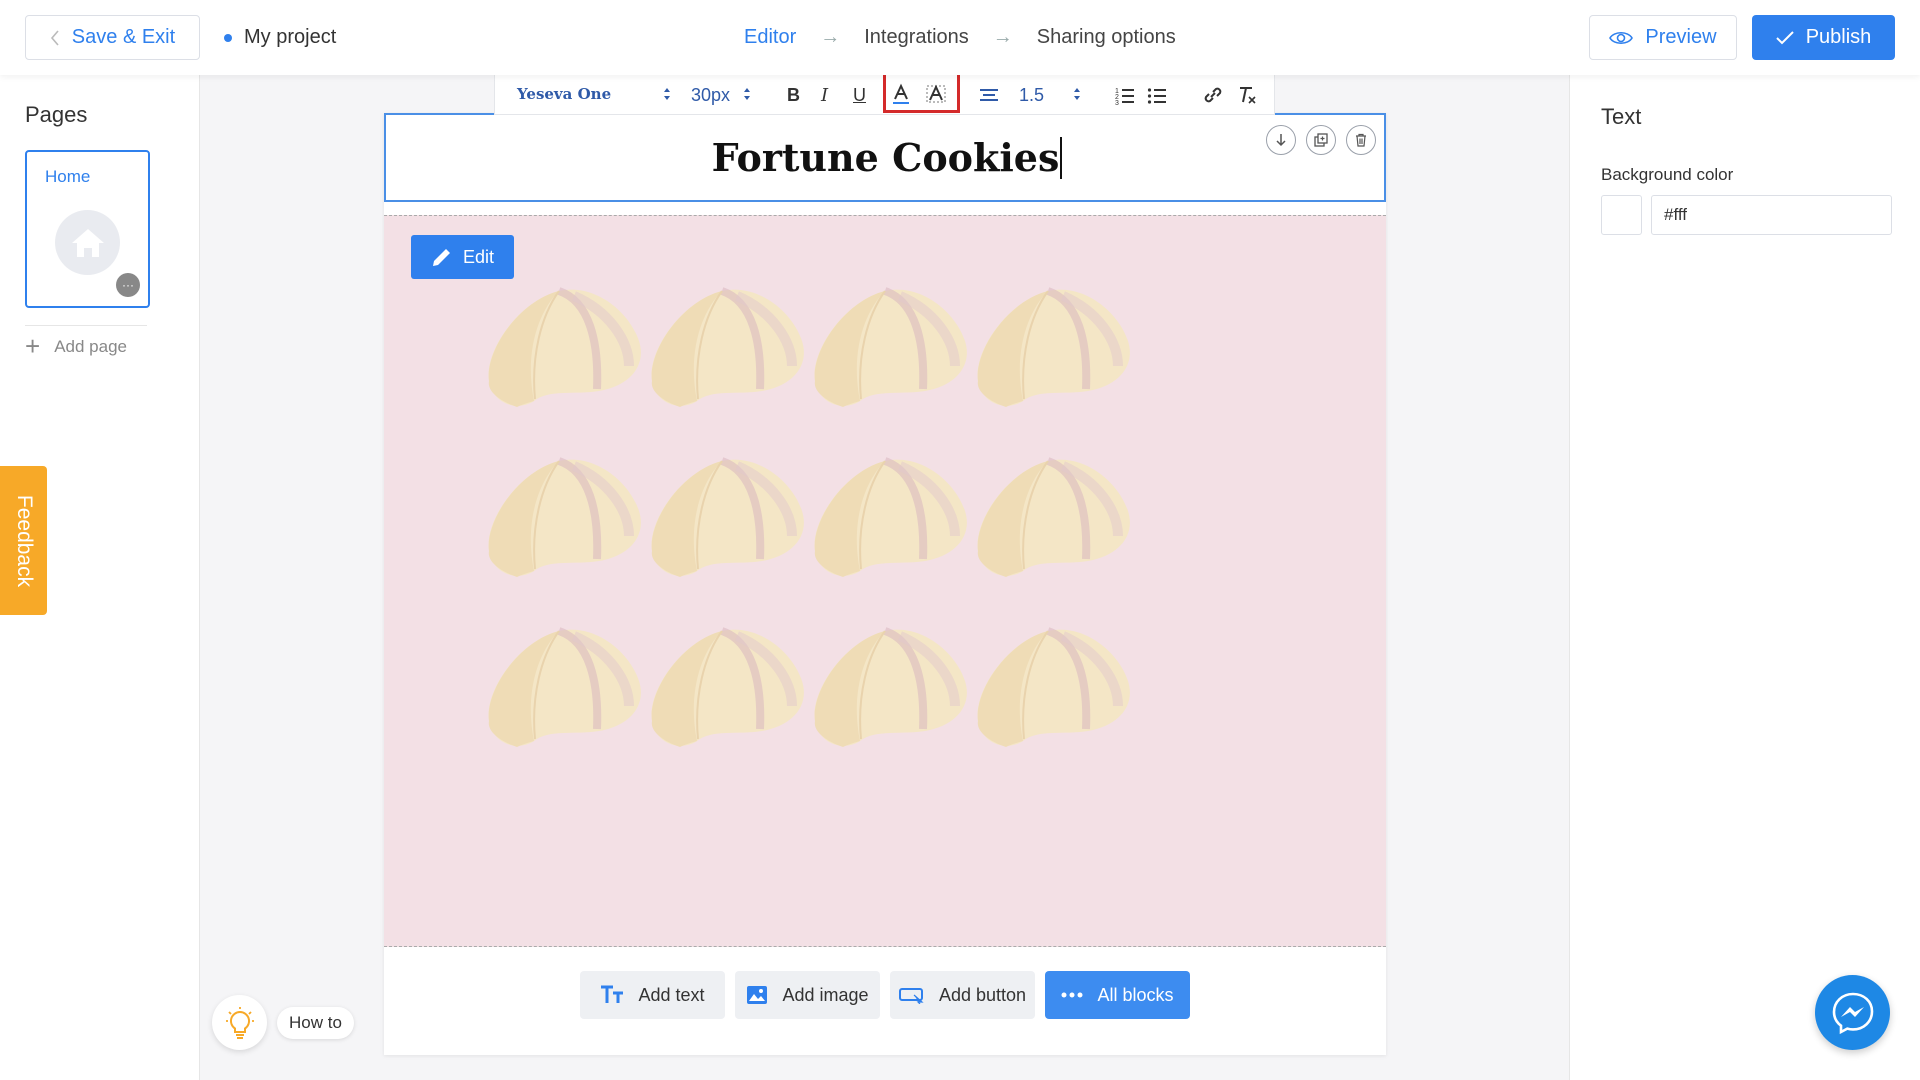 This screenshot has width=1920, height=1080. I want to click on plus-icon: +, so click(33, 346).